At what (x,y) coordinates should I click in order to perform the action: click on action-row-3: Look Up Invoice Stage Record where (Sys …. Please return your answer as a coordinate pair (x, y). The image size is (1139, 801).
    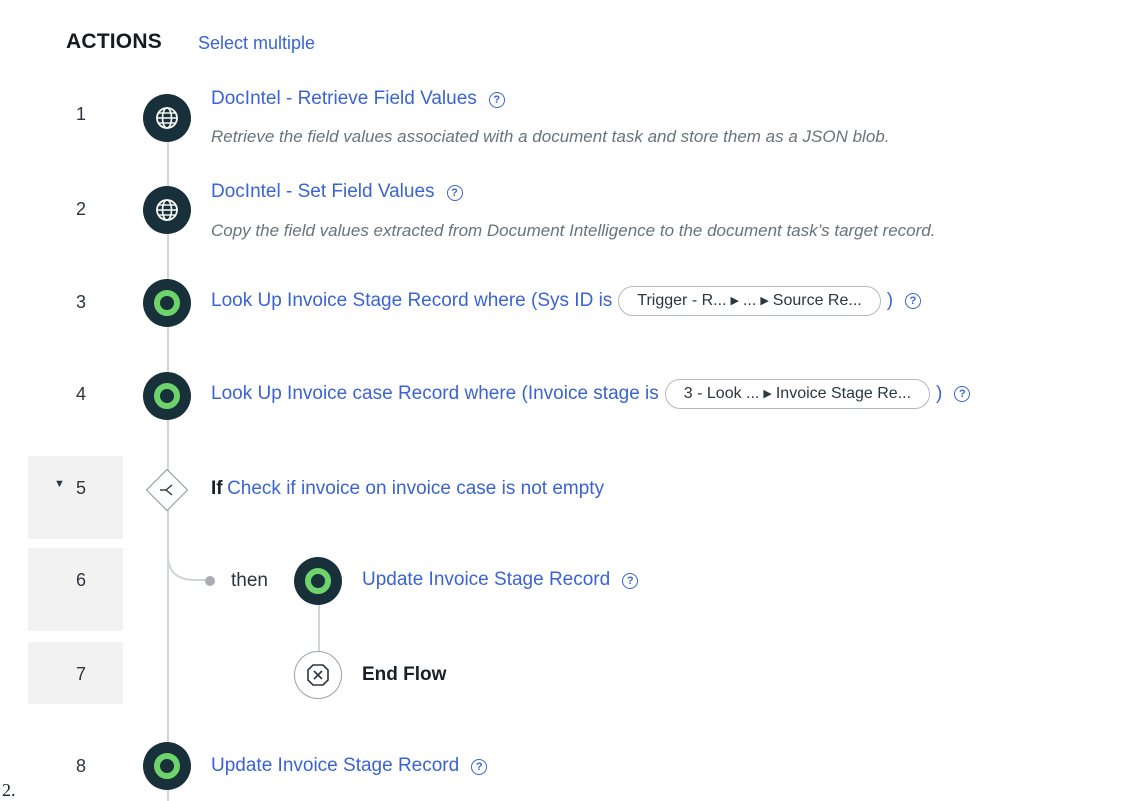
    Looking at the image, I should click on (566, 301).